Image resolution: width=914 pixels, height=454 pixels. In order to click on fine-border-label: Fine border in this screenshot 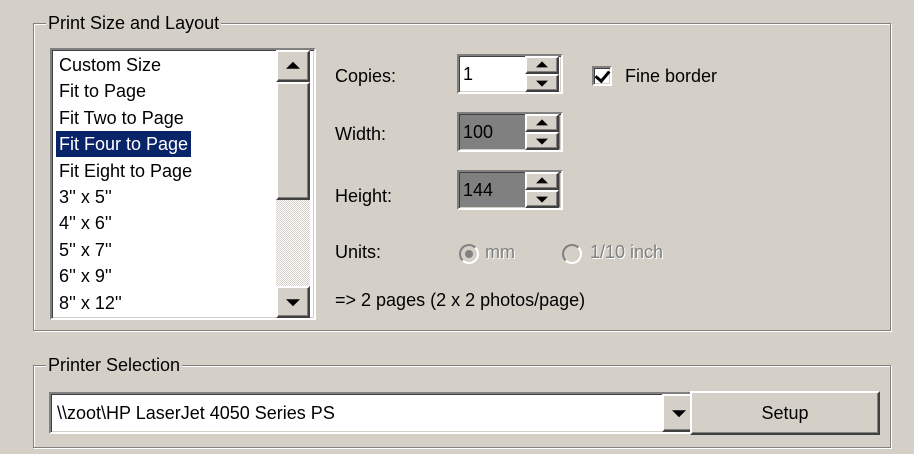, I will do `click(671, 76)`.